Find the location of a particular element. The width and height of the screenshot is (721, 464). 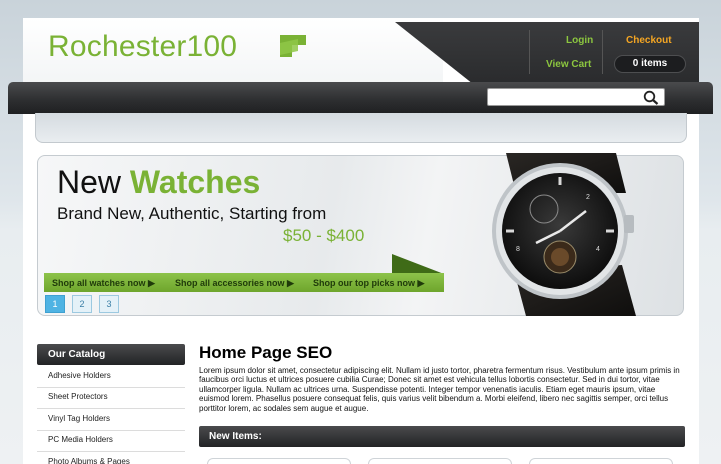

banner-title-watches: Watches is located at coordinates (195, 182).